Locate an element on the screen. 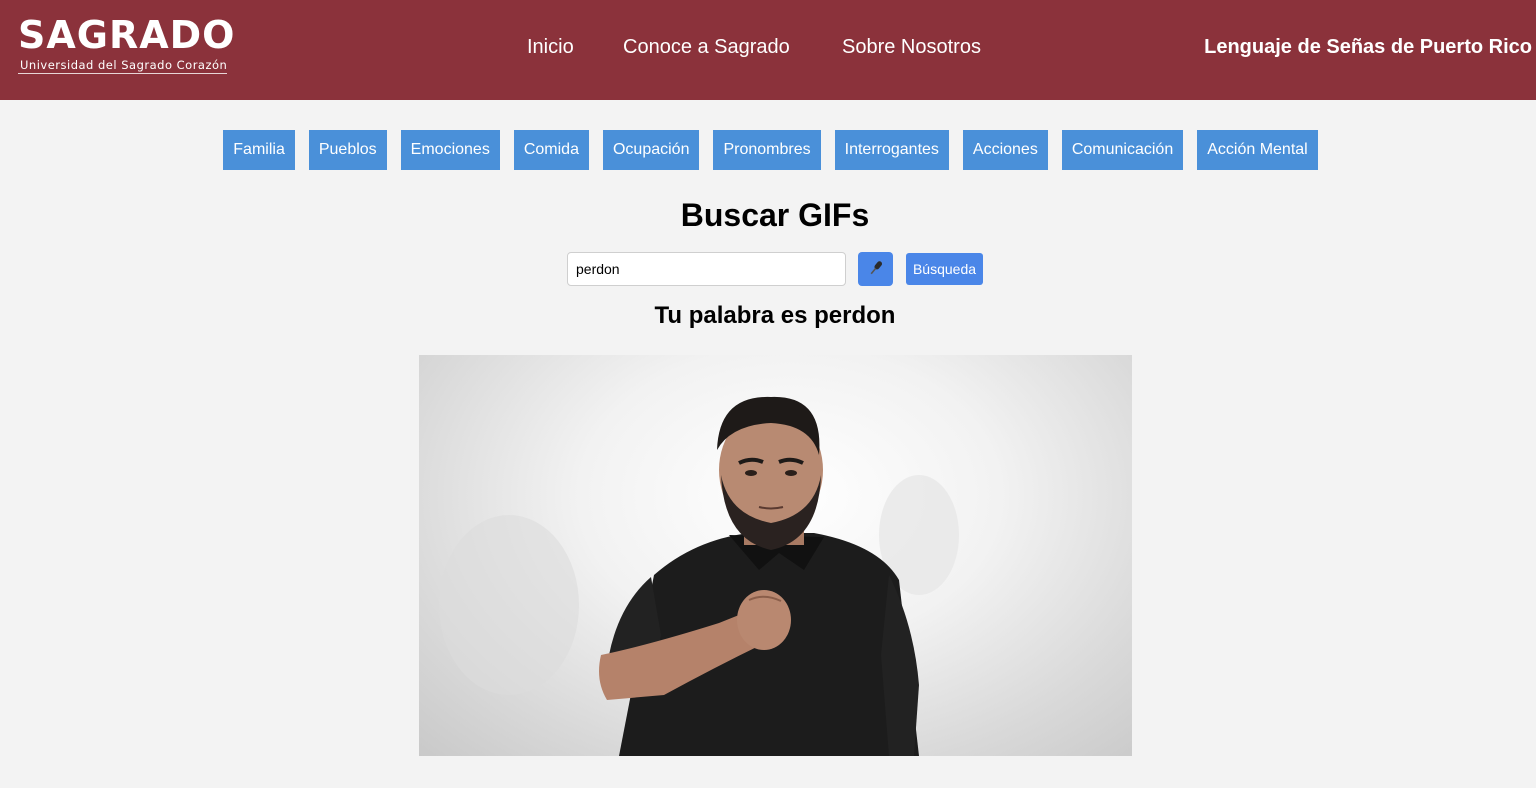 The height and width of the screenshot is (788, 1536). search-title: Buscar GIFs is located at coordinates (775, 215).